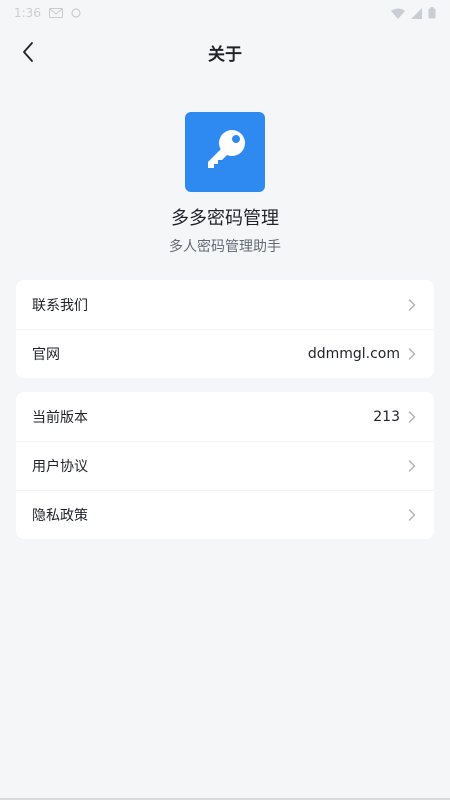  Describe the element at coordinates (225, 416) in the screenshot. I see `version-row: 当前版本 213` at that location.